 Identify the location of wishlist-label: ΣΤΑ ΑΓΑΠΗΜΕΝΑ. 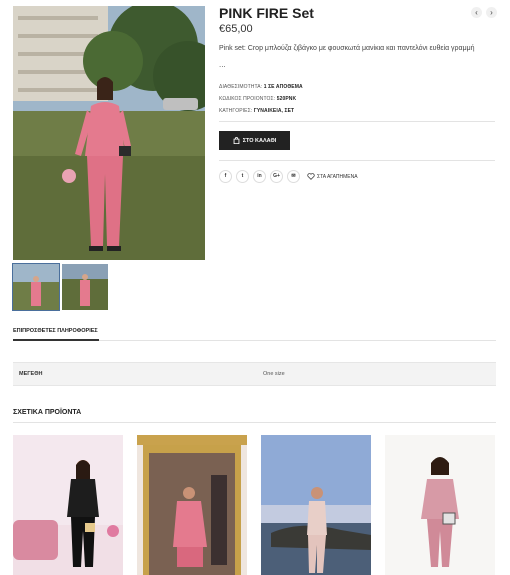
(337, 176).